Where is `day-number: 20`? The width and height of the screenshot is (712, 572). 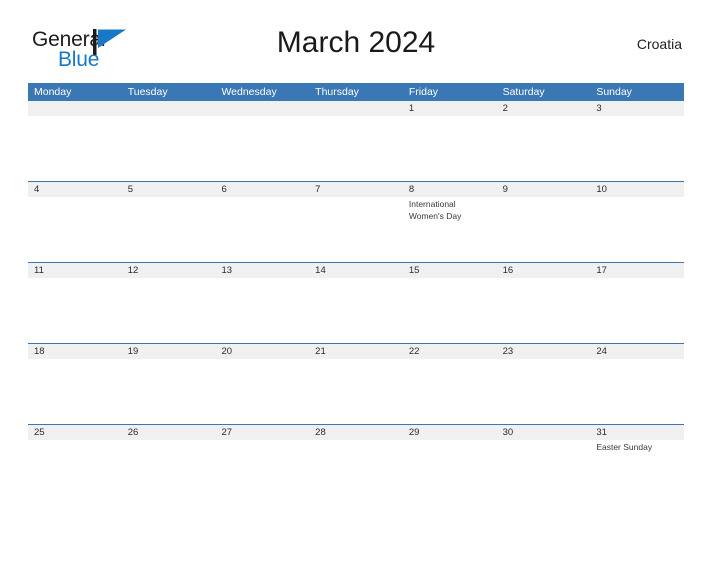
day-number: 20 is located at coordinates (262, 351).